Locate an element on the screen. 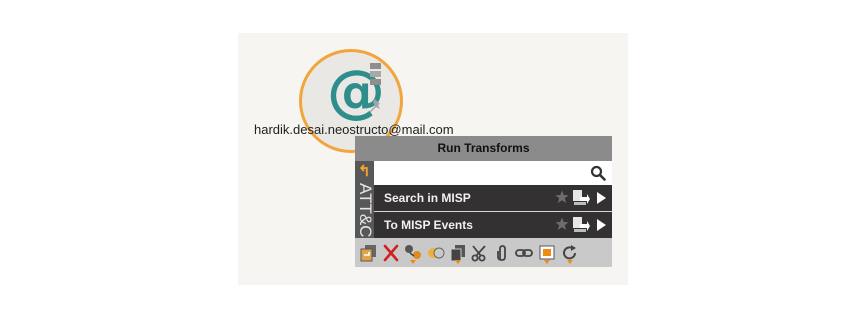 The width and height of the screenshot is (853, 325). attach-icon is located at coordinates (502, 253).